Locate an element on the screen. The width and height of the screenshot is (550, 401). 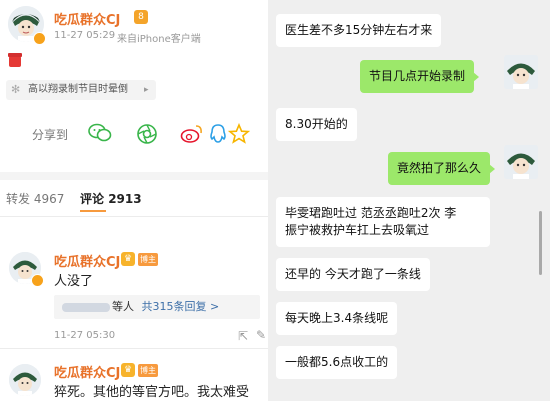
tab-comments: 评论 2913 is located at coordinates (111, 198).